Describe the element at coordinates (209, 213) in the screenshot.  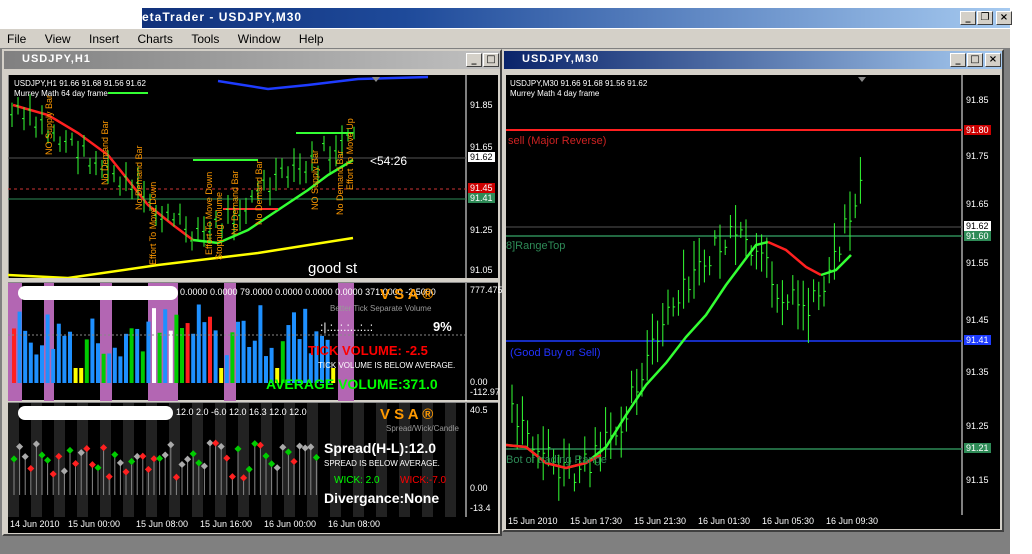
I see `bar-label: Effort To Move Down` at that location.